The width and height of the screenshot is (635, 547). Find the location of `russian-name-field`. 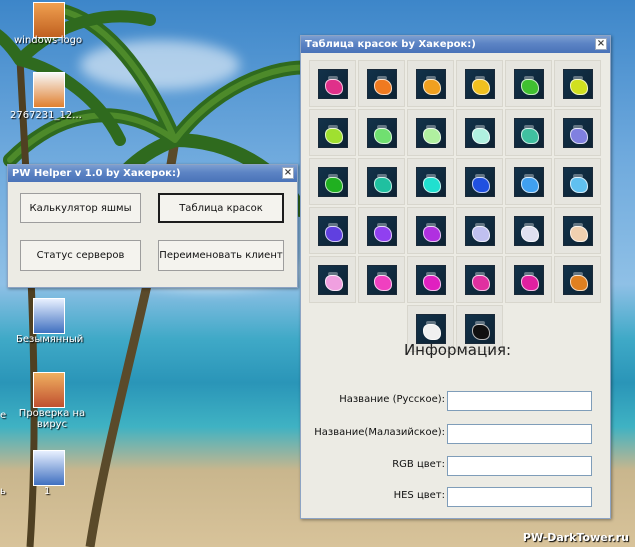

russian-name-field is located at coordinates (519, 401).